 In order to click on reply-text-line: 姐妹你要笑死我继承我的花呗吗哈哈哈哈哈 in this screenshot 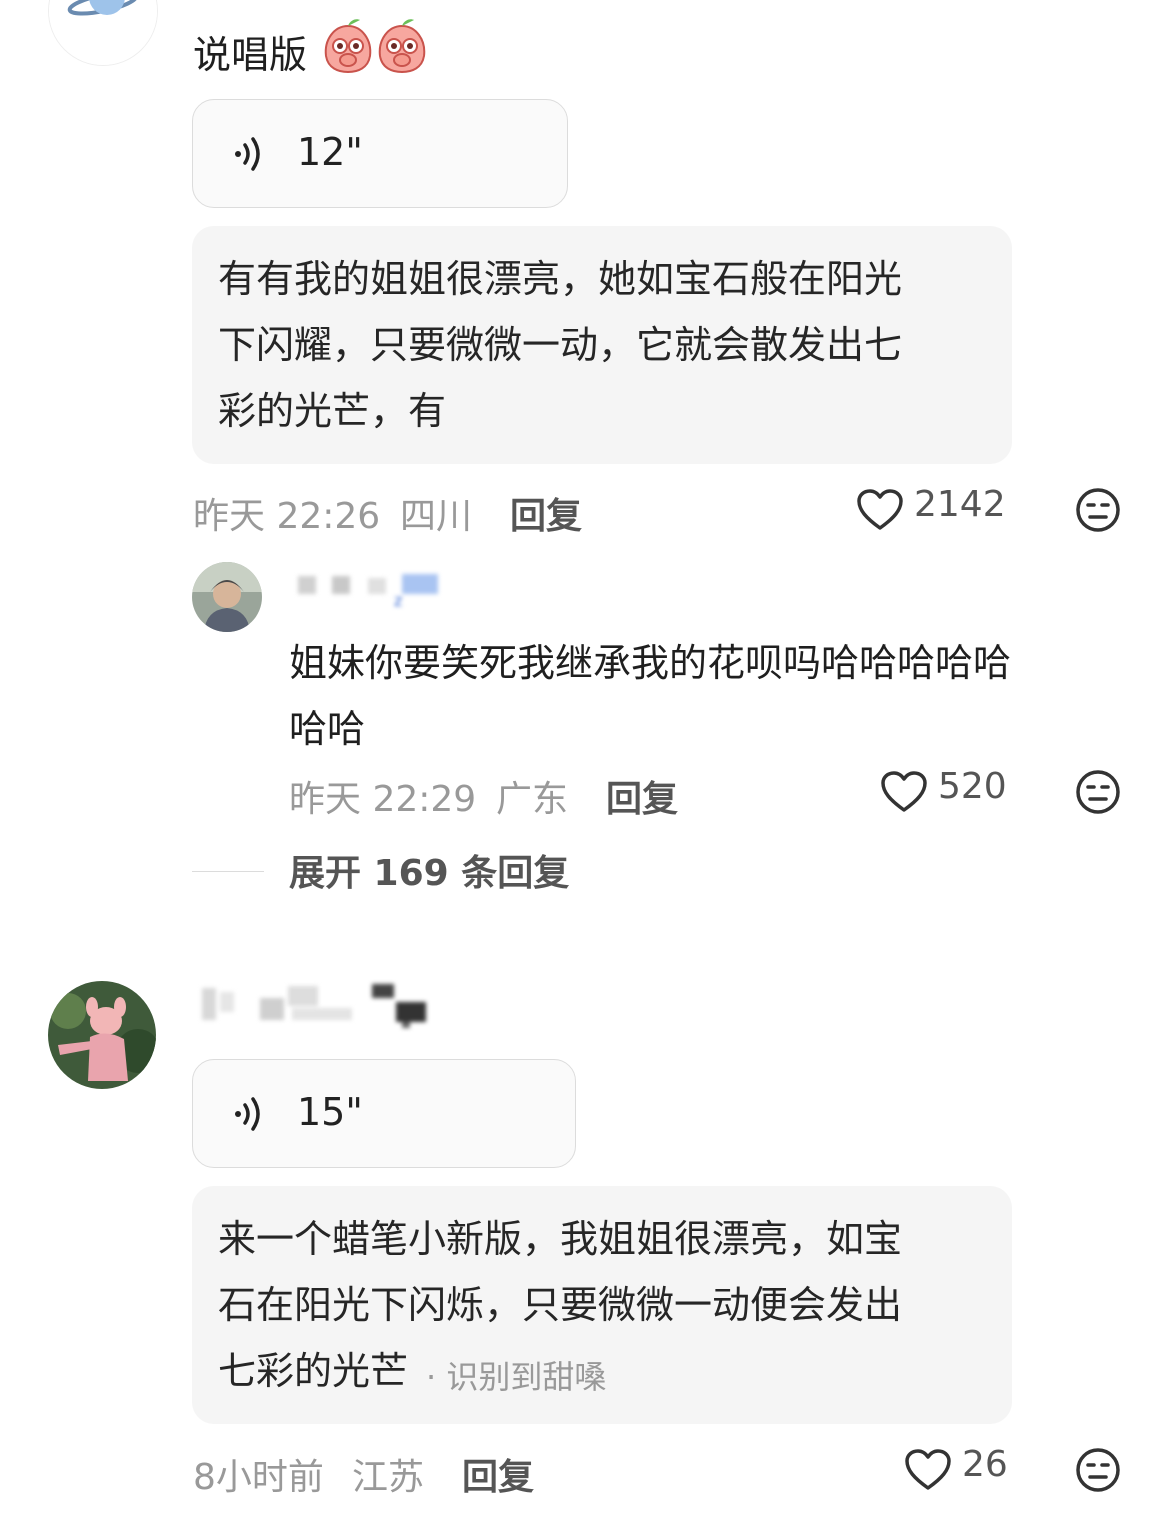, I will do `click(650, 663)`.